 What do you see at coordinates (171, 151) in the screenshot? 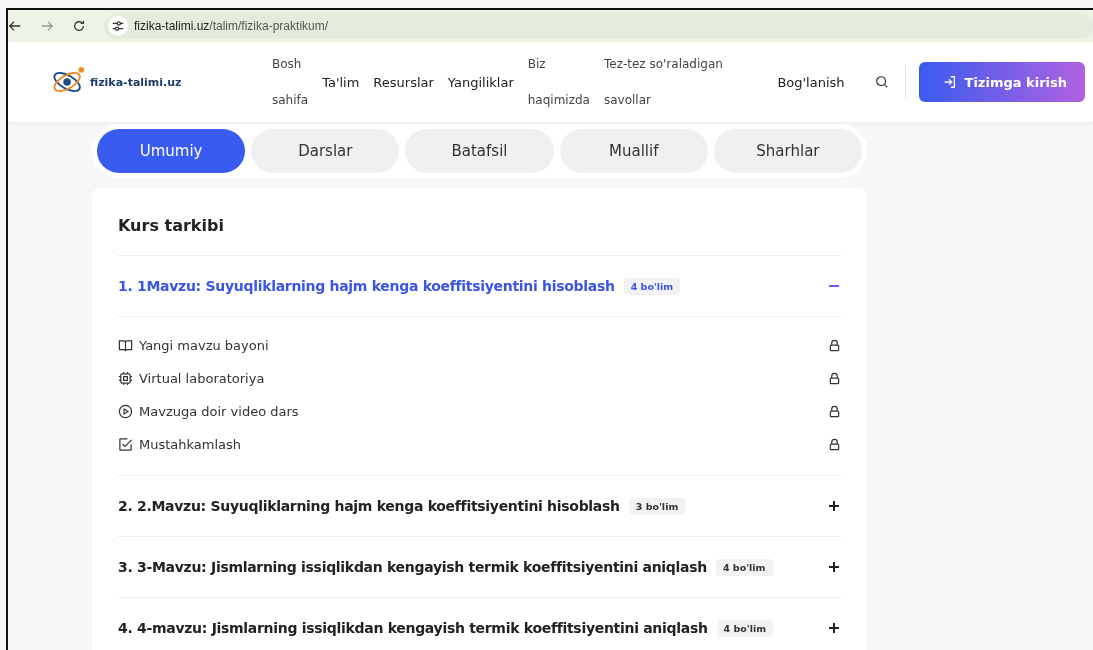
I see `tab: Umumiy` at bounding box center [171, 151].